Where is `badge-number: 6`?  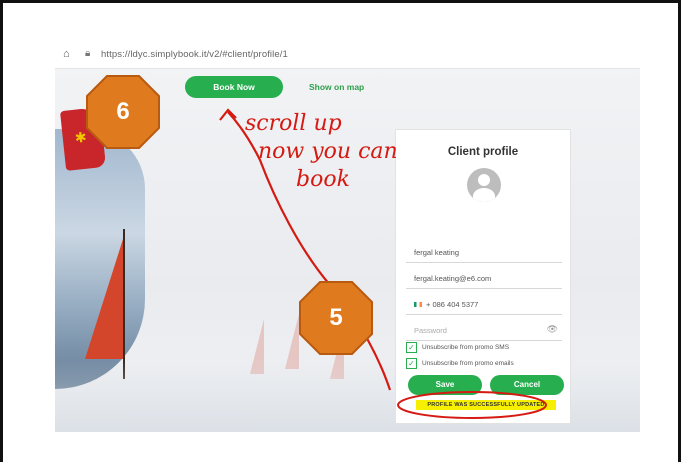
badge-number: 6 is located at coordinates (123, 111).